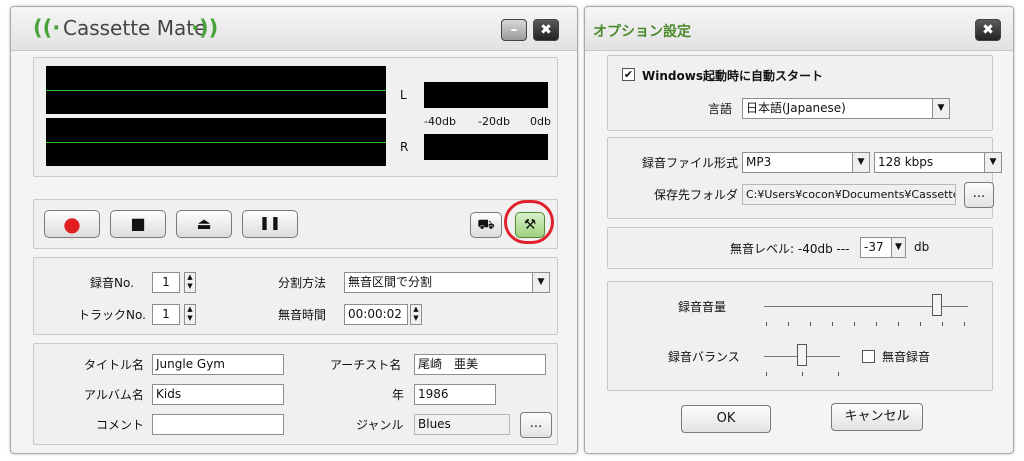 The width and height of the screenshot is (1024, 461). What do you see at coordinates (376, 314) in the screenshot?
I see `silence-time-field: 00:00:02` at bounding box center [376, 314].